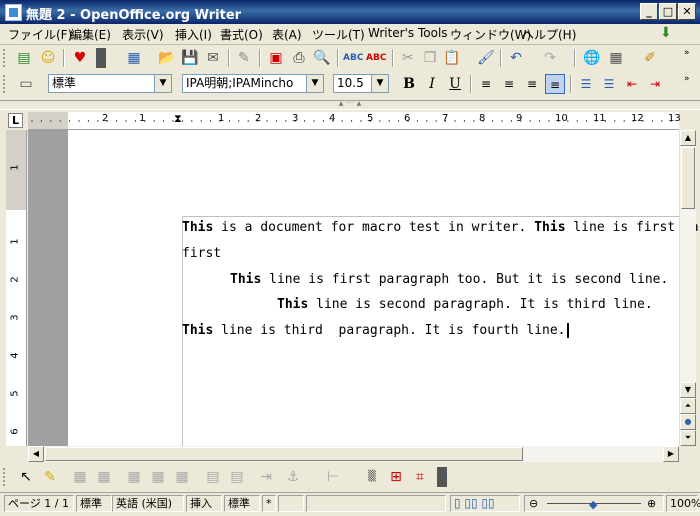 The width and height of the screenshot is (700, 516). Describe the element at coordinates (361, 83) in the screenshot. I see `font-size-combo: 10.5 ▼` at that location.